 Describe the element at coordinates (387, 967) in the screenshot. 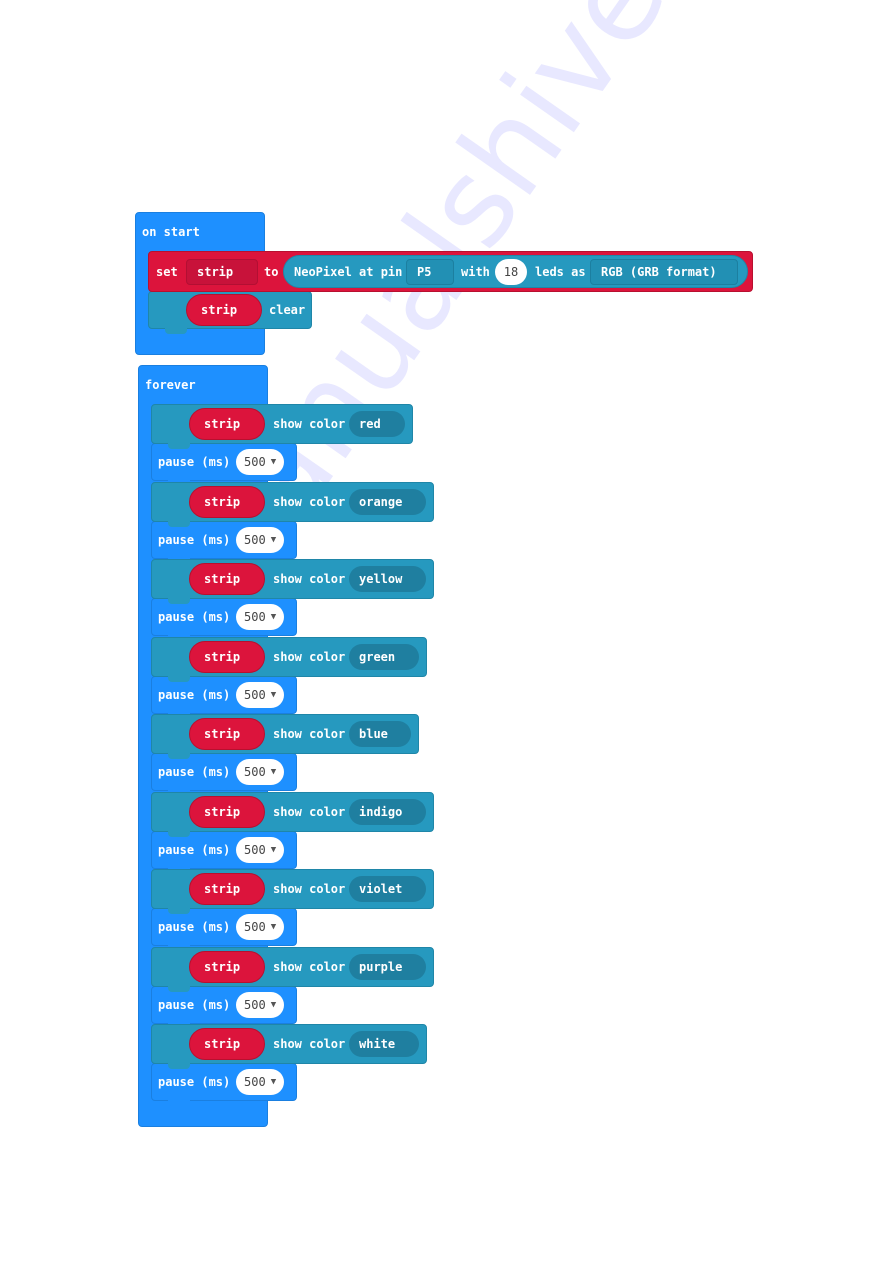

I see `color-dropdown: purple` at that location.